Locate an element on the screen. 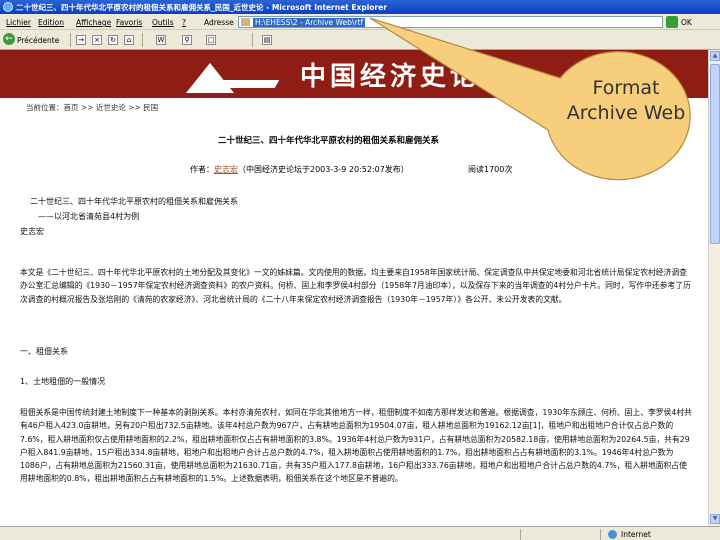 The height and width of the screenshot is (540, 720). breadcrumb: 当前位置：首页 >> 近世史论 >> 民国 is located at coordinates (92, 107).